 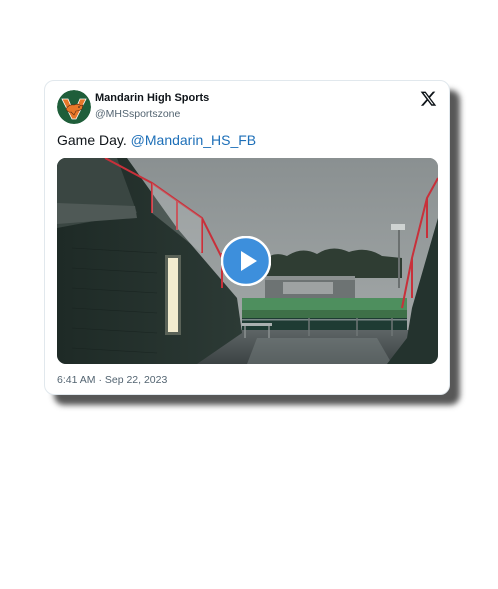 What do you see at coordinates (428, 98) in the screenshot?
I see `x-logo-icon` at bounding box center [428, 98].